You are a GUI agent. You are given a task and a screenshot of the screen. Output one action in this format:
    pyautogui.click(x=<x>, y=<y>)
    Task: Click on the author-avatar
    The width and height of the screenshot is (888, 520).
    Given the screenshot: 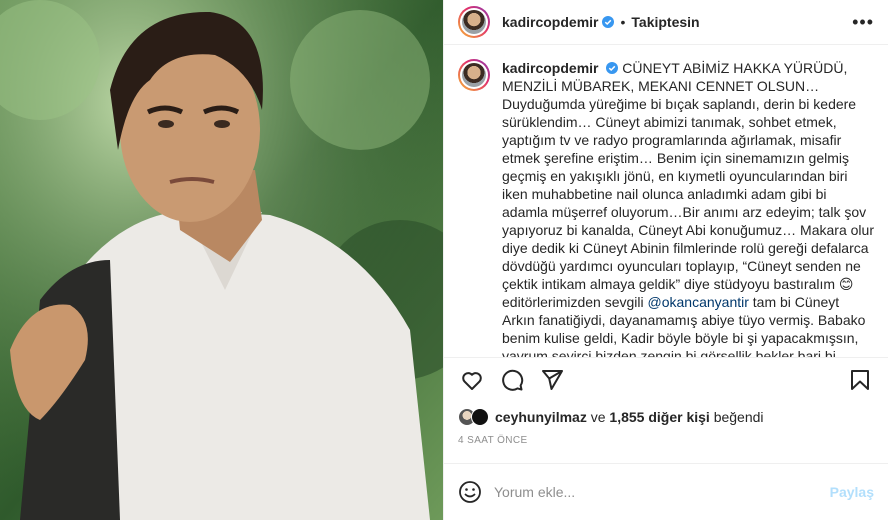 What is the action you would take?
    pyautogui.click(x=474, y=22)
    